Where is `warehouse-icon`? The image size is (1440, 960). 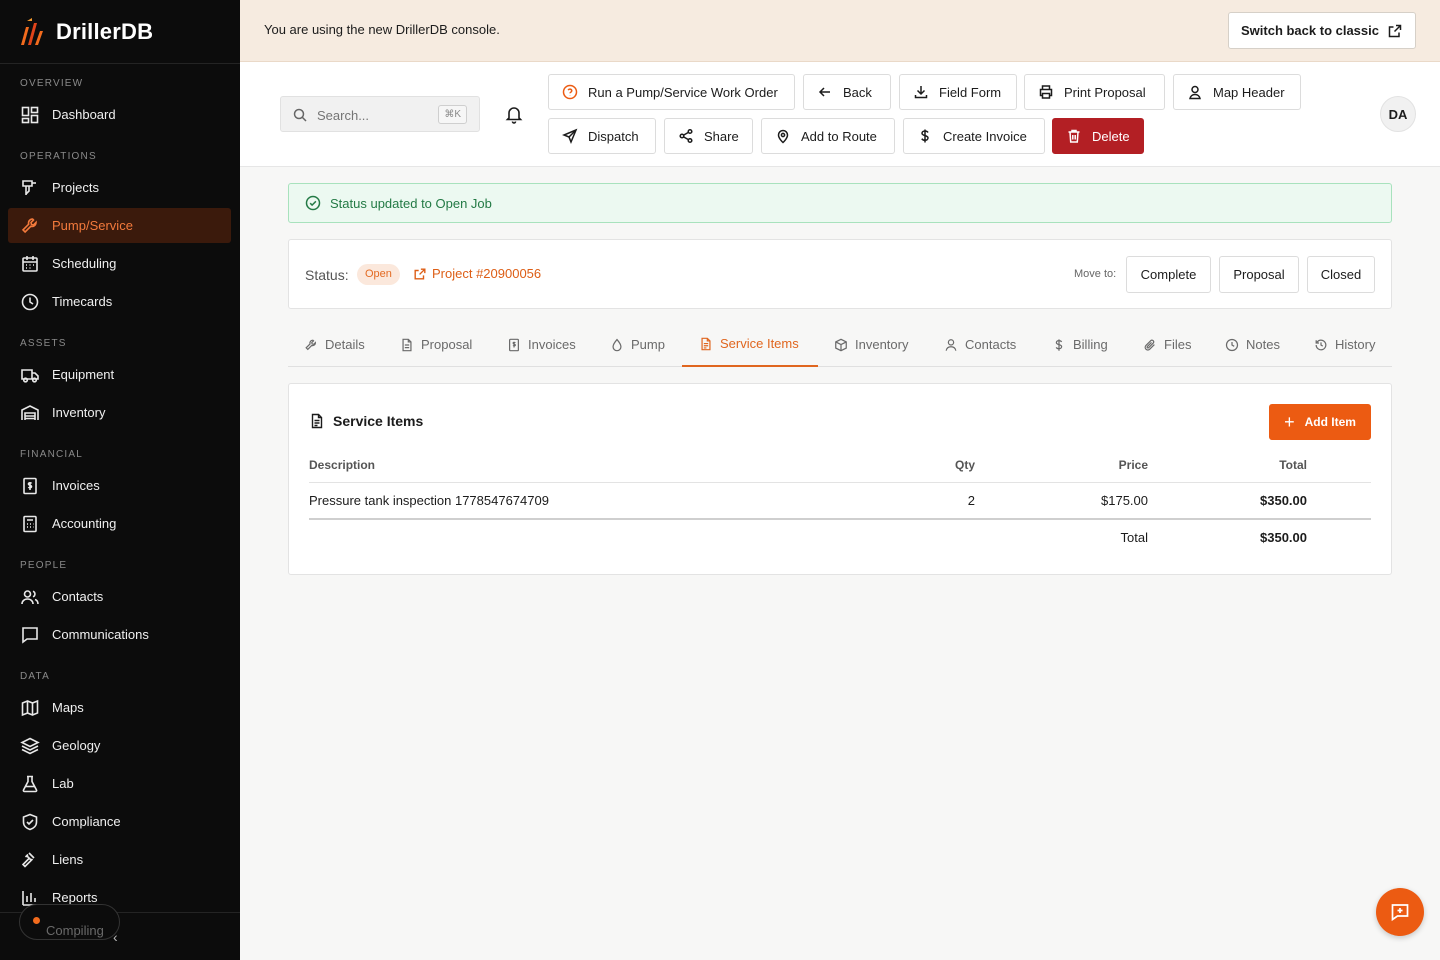 warehouse-icon is located at coordinates (30, 412).